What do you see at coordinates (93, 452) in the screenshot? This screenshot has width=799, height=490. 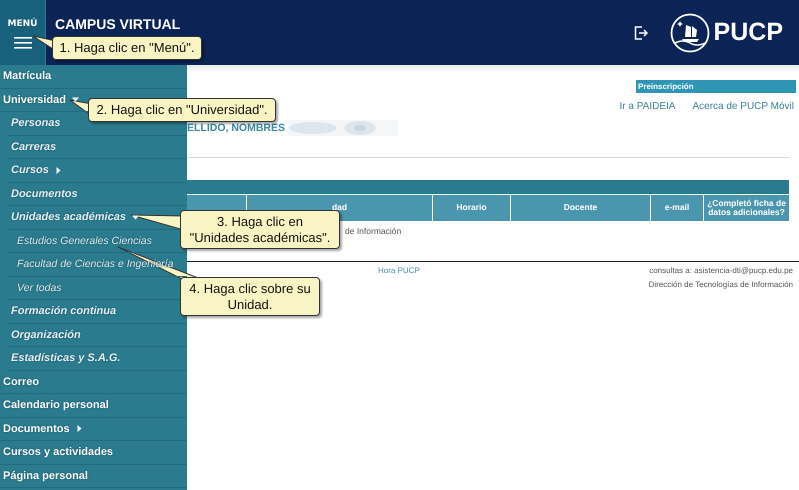 I see `menu-item: Cursos y actividades` at bounding box center [93, 452].